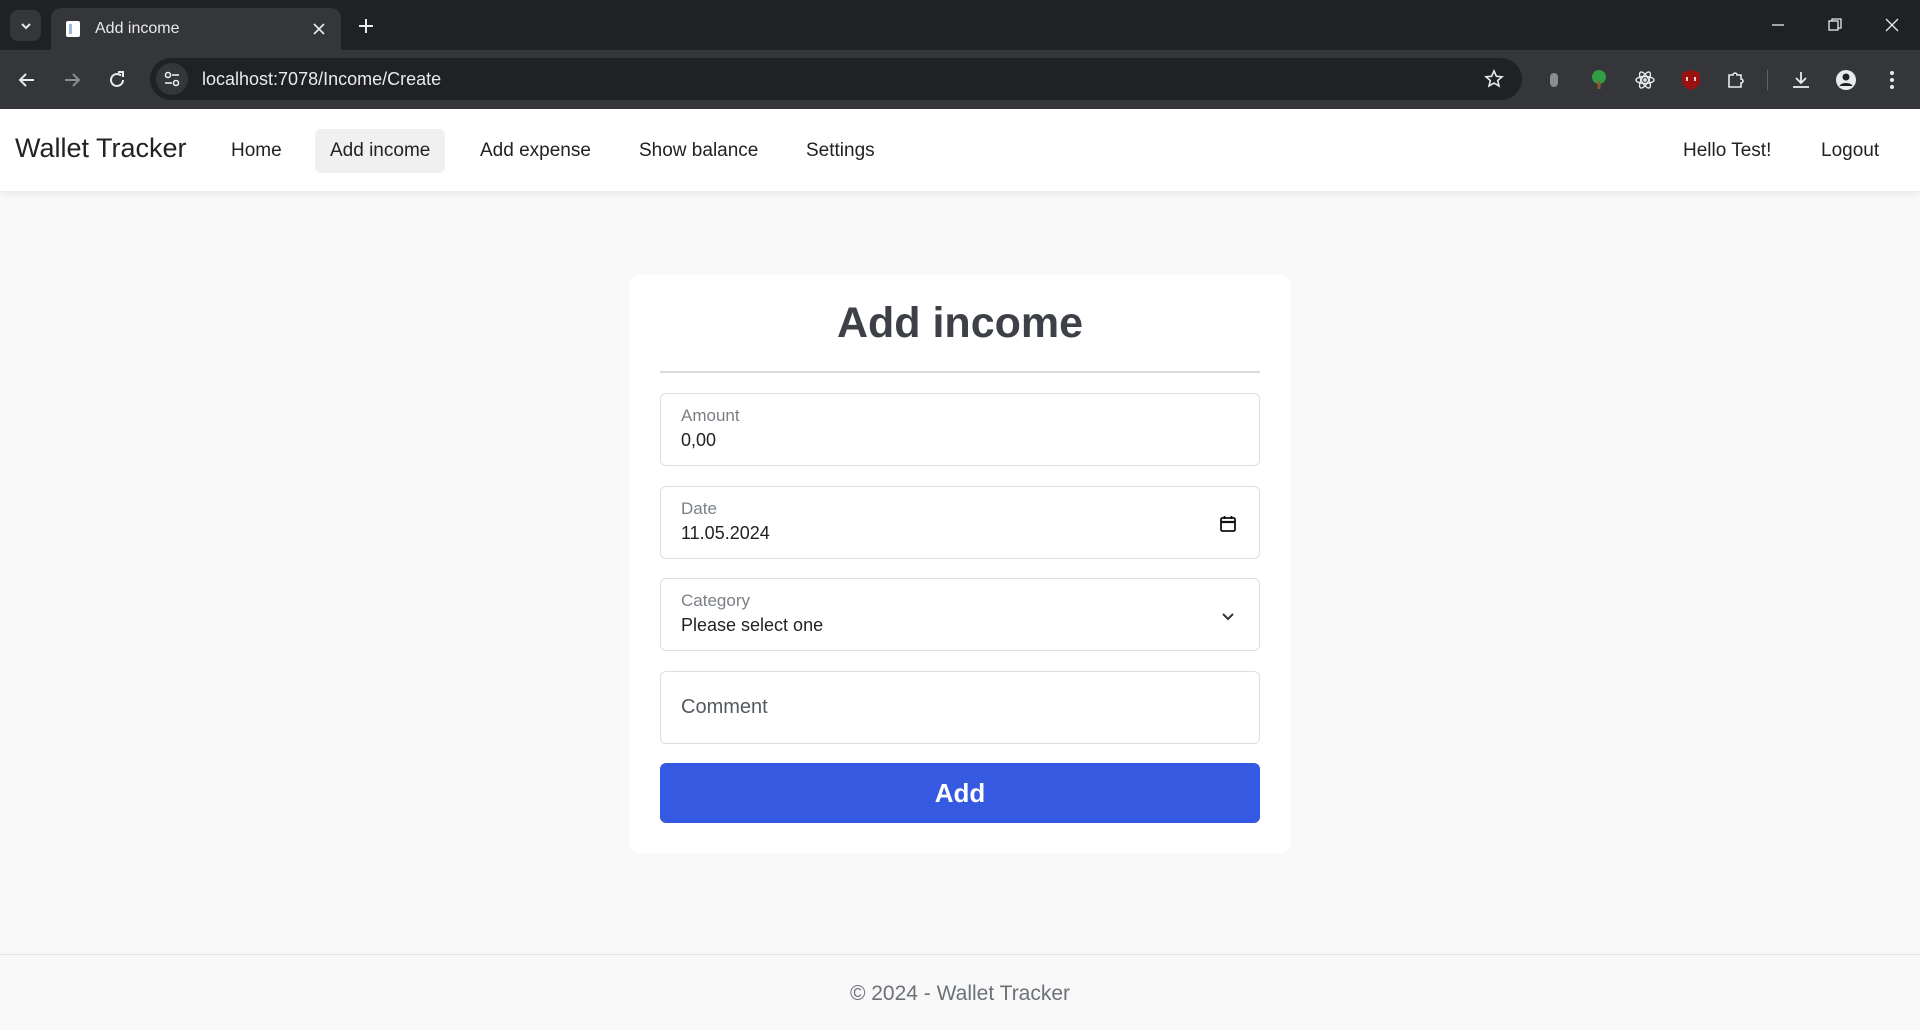 Image resolution: width=1920 pixels, height=1030 pixels. I want to click on browser-toolbar: localhost:7078/Income/Create, so click(960, 79).